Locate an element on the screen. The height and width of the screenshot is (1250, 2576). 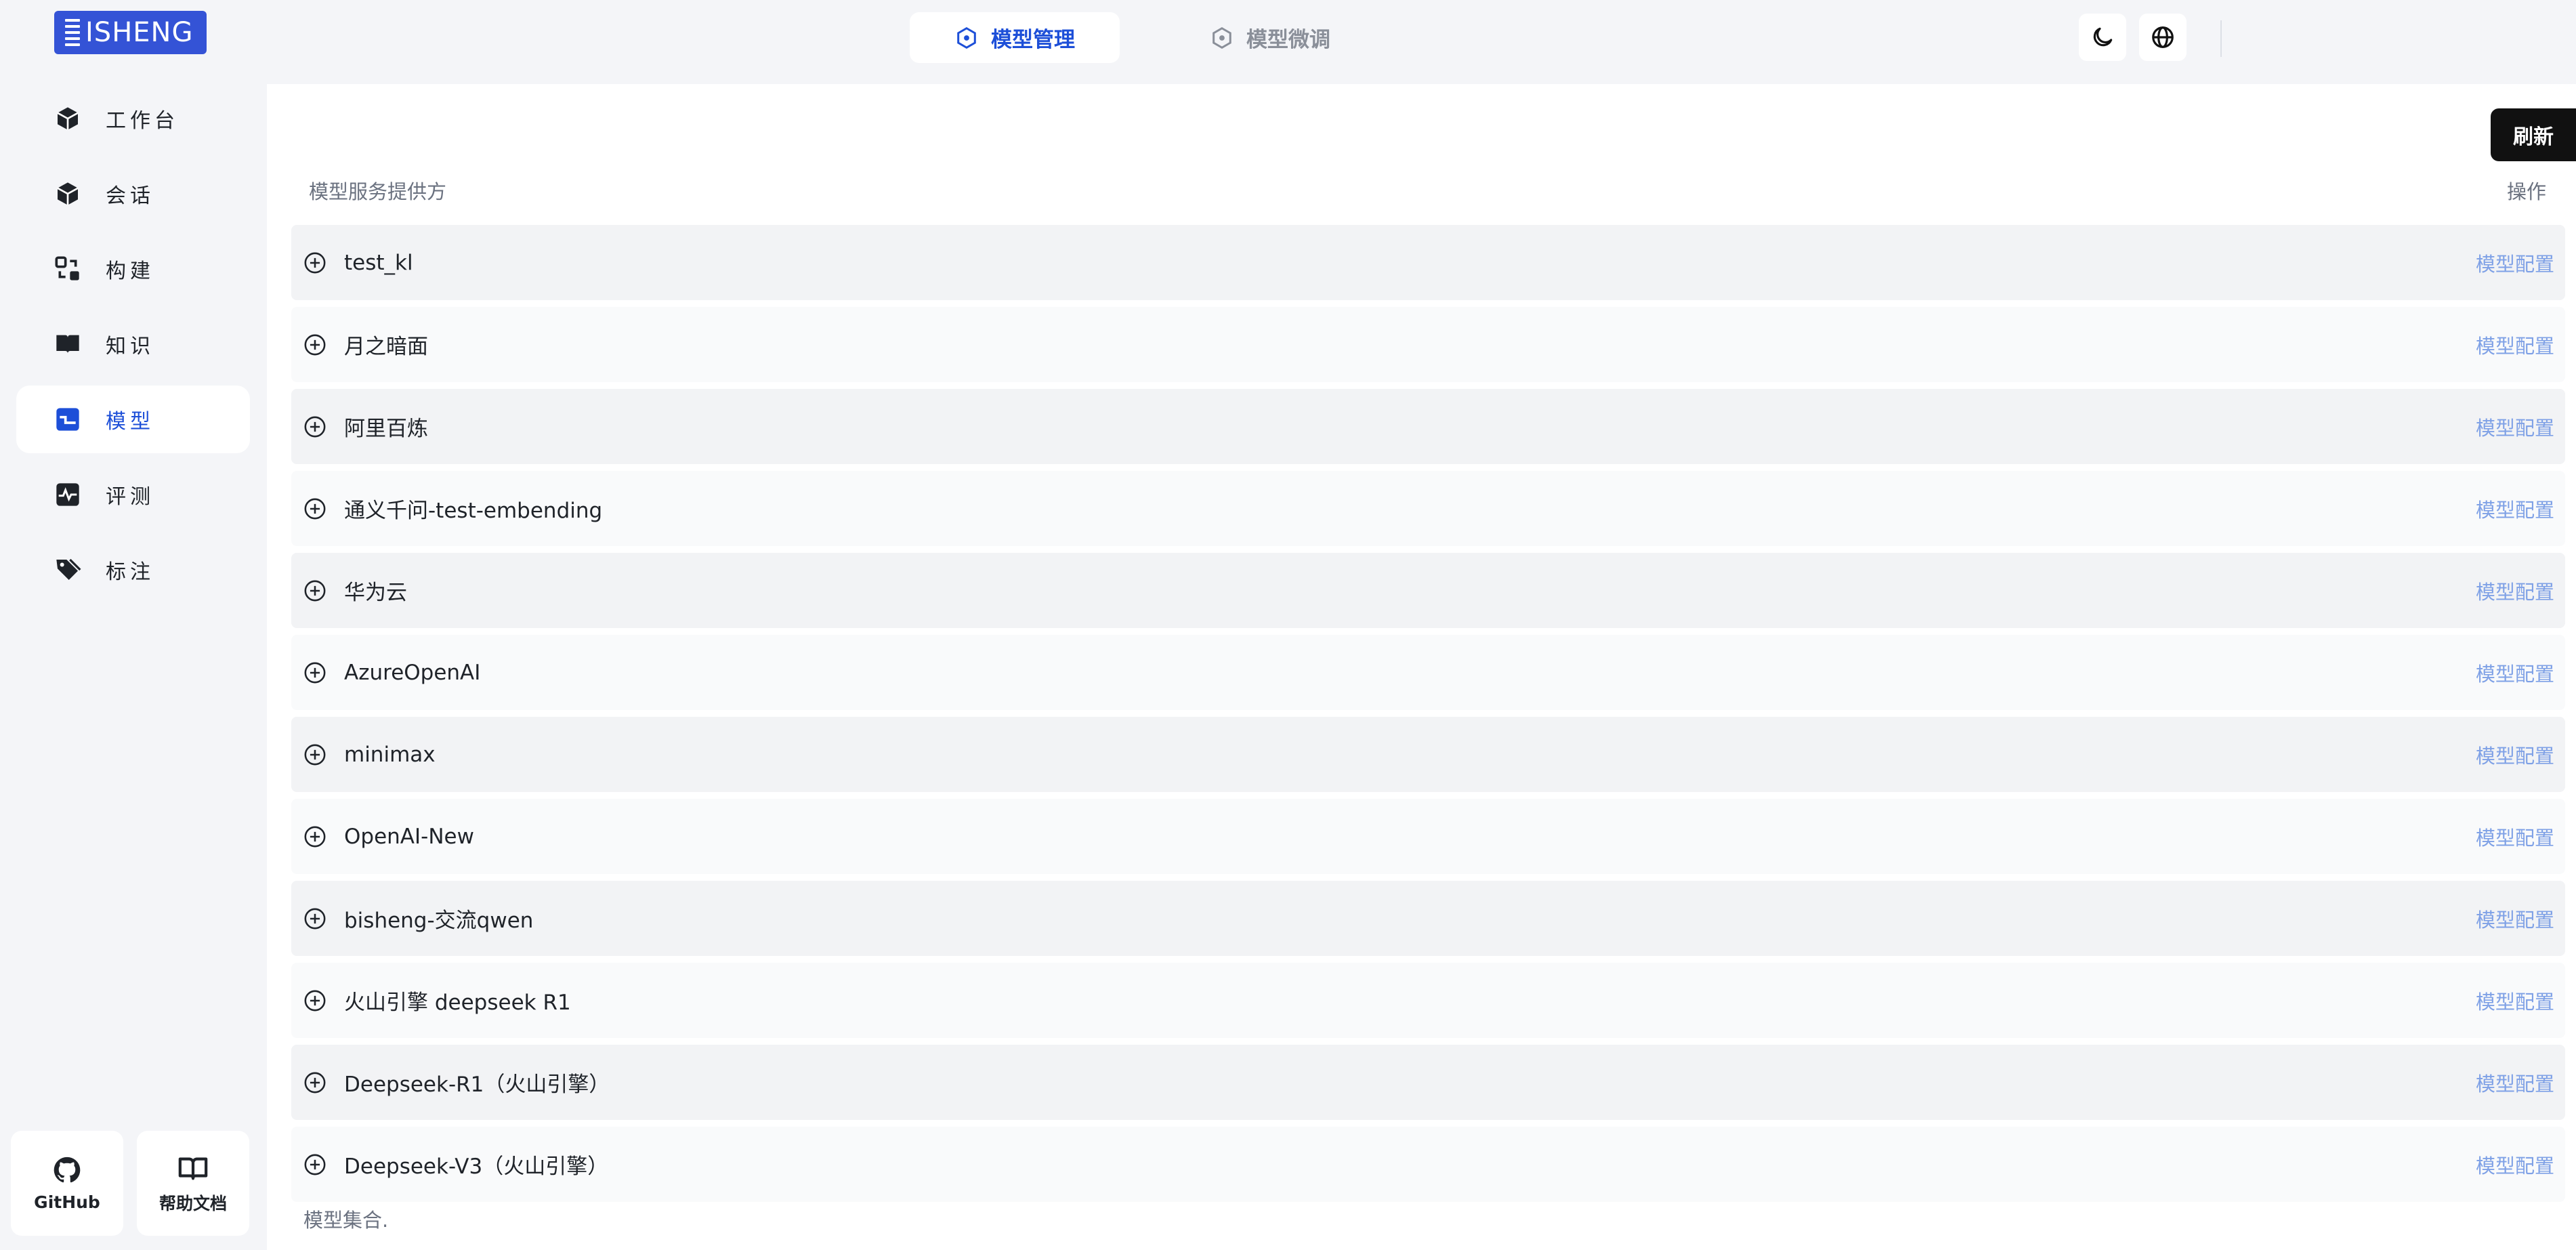
book-open-icon is located at coordinates (193, 1168).